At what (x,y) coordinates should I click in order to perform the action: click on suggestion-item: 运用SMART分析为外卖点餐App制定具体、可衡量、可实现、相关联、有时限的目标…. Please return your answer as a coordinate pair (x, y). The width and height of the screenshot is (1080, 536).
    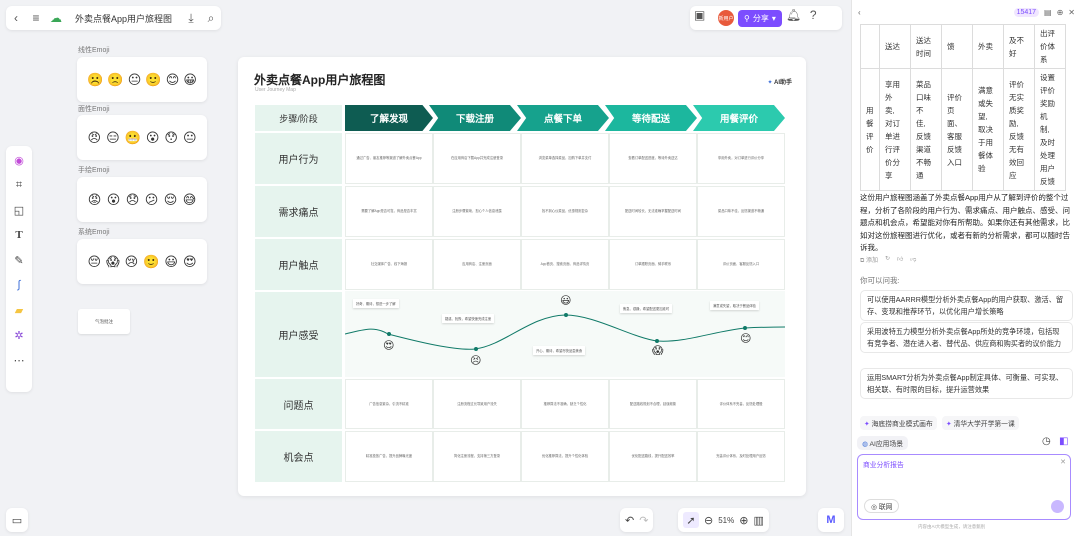
    Looking at the image, I should click on (966, 383).